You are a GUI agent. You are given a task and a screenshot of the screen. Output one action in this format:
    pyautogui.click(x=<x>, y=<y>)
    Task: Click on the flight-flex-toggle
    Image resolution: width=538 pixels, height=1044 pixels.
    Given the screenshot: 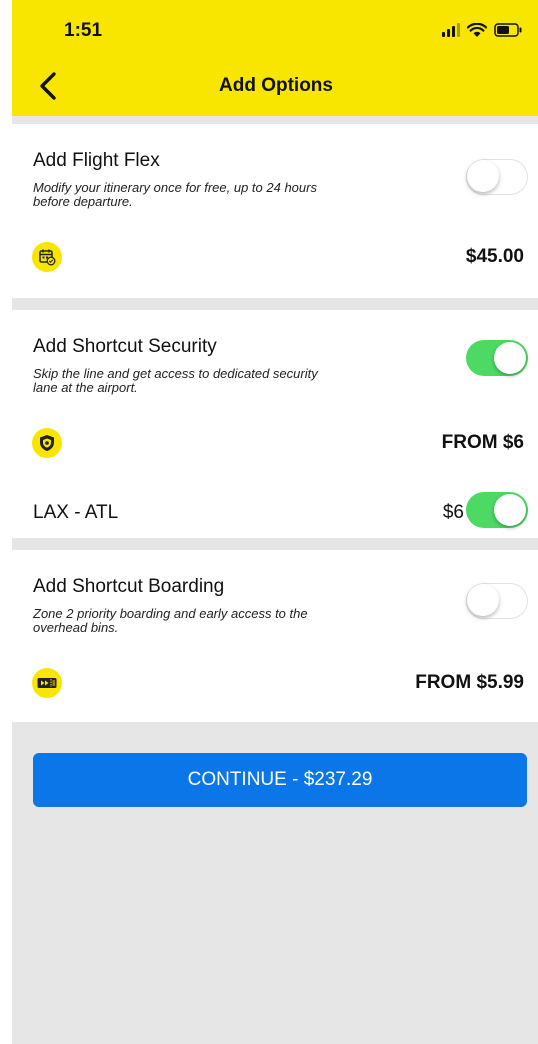 What is the action you would take?
    pyautogui.click(x=497, y=177)
    